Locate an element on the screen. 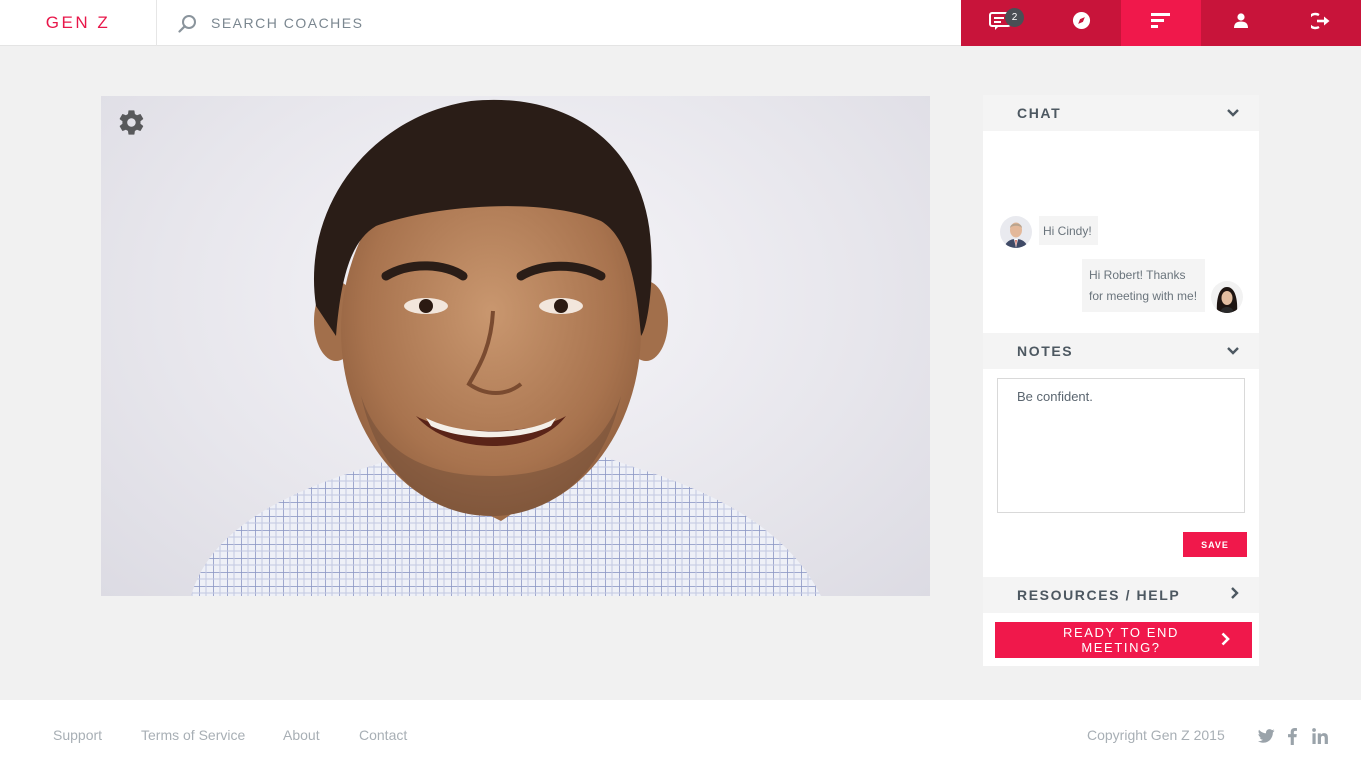  logo: GEN Z is located at coordinates (78, 23).